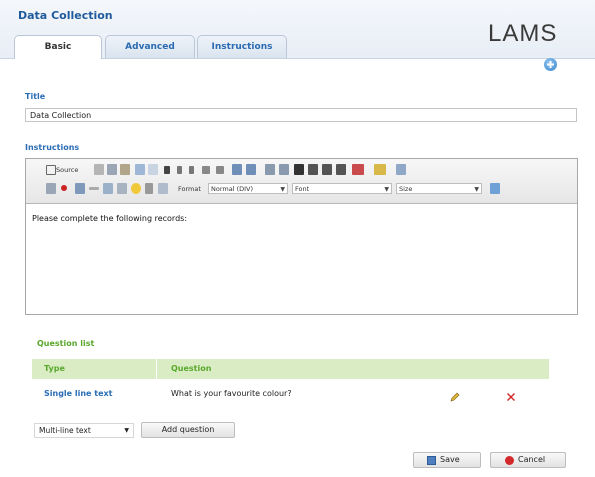  I want to click on undo-icon, so click(140, 169).